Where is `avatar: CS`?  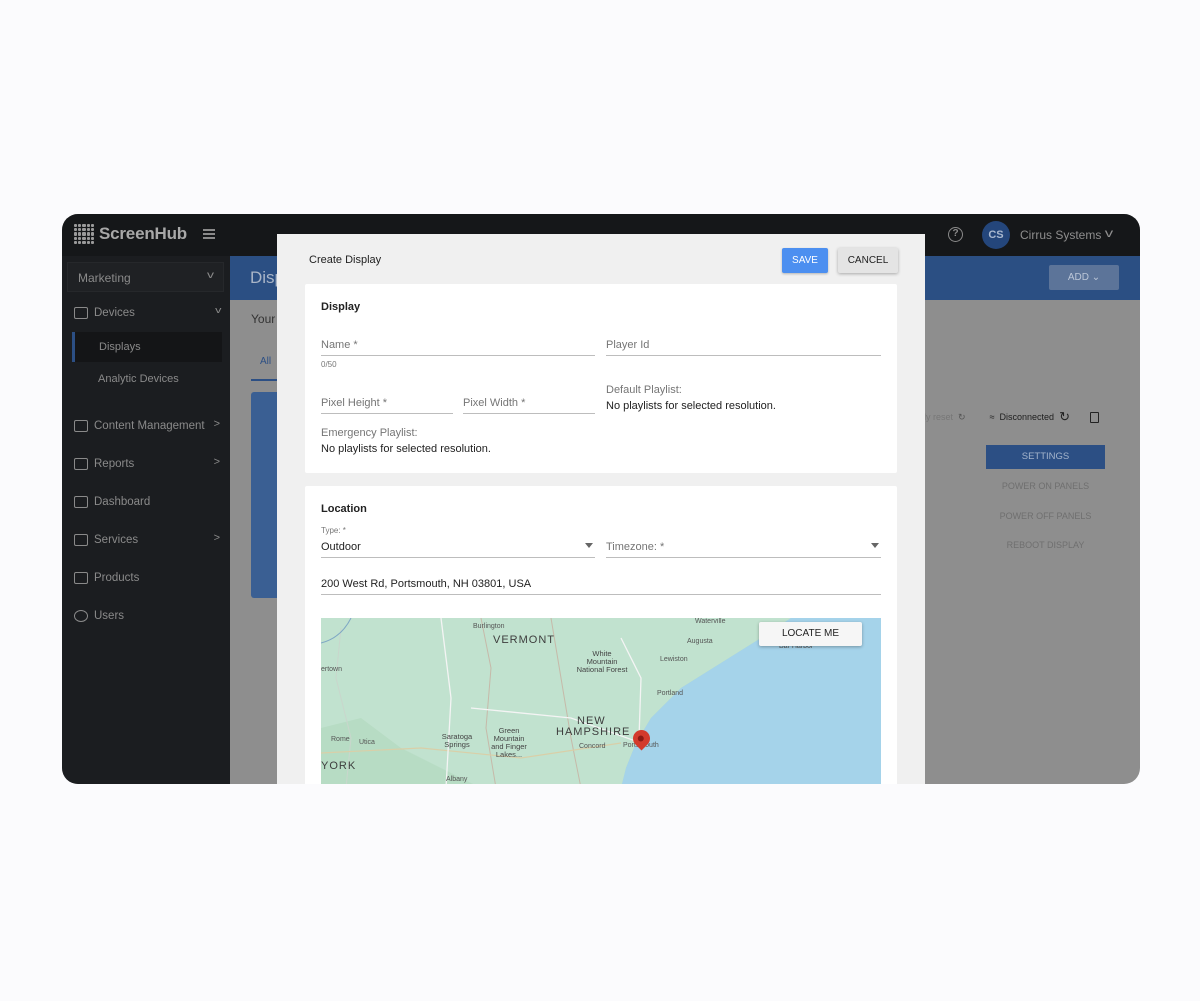
avatar: CS is located at coordinates (996, 235).